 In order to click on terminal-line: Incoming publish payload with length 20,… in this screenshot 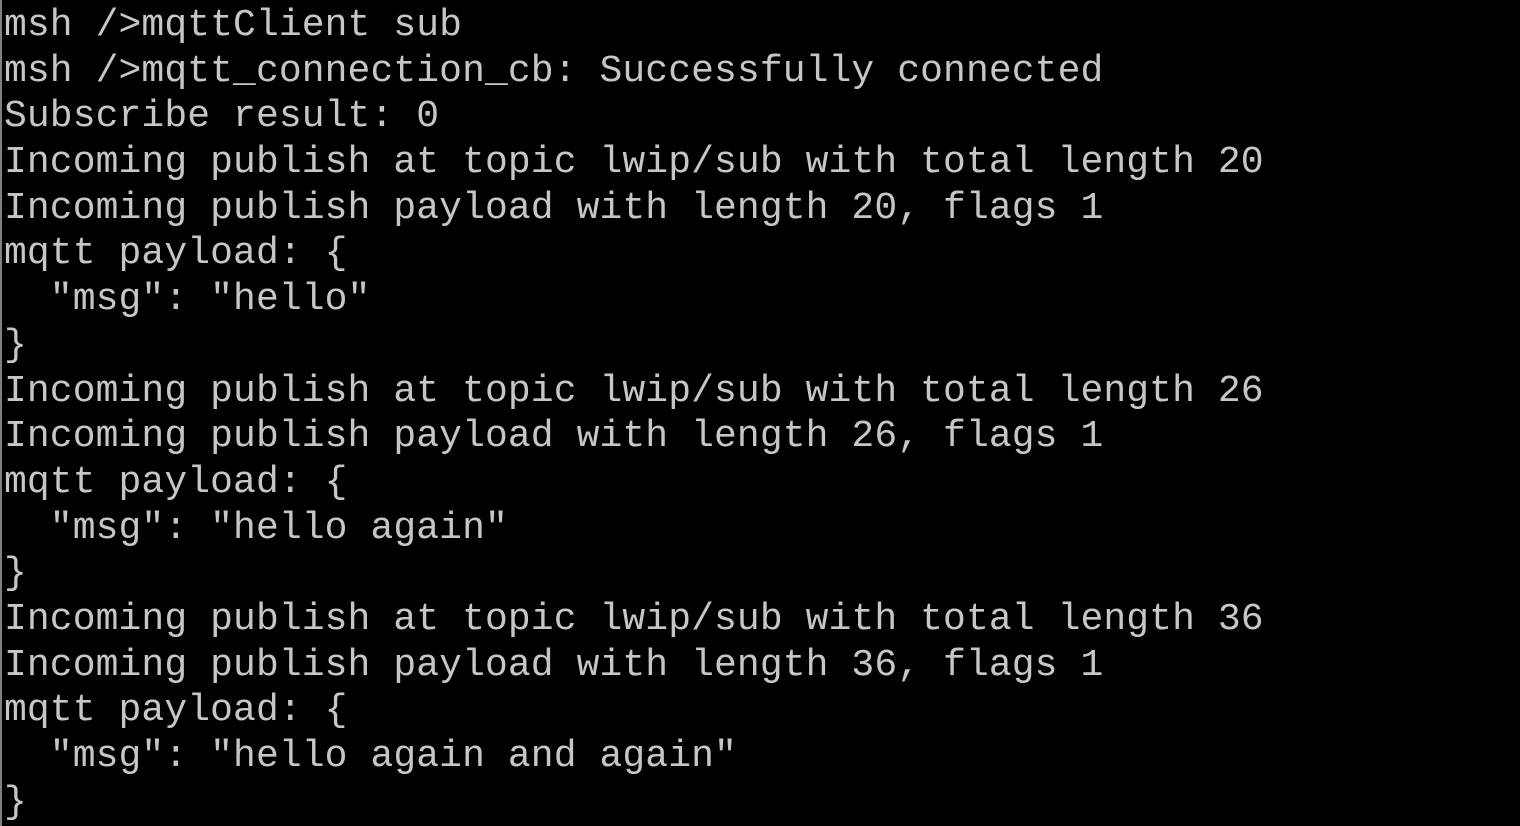, I will do `click(554, 208)`.